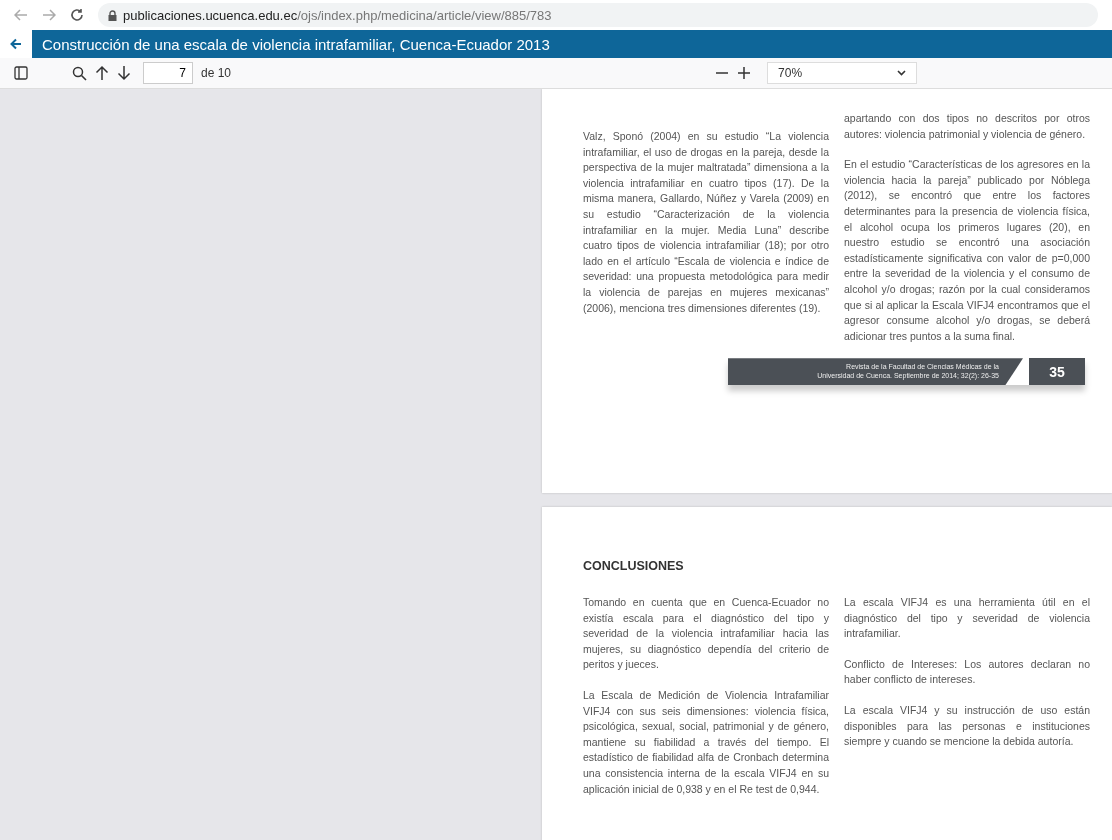 The width and height of the screenshot is (1112, 840). I want to click on url-host: publicaciones.ucuenca.edu.ec, so click(210, 15).